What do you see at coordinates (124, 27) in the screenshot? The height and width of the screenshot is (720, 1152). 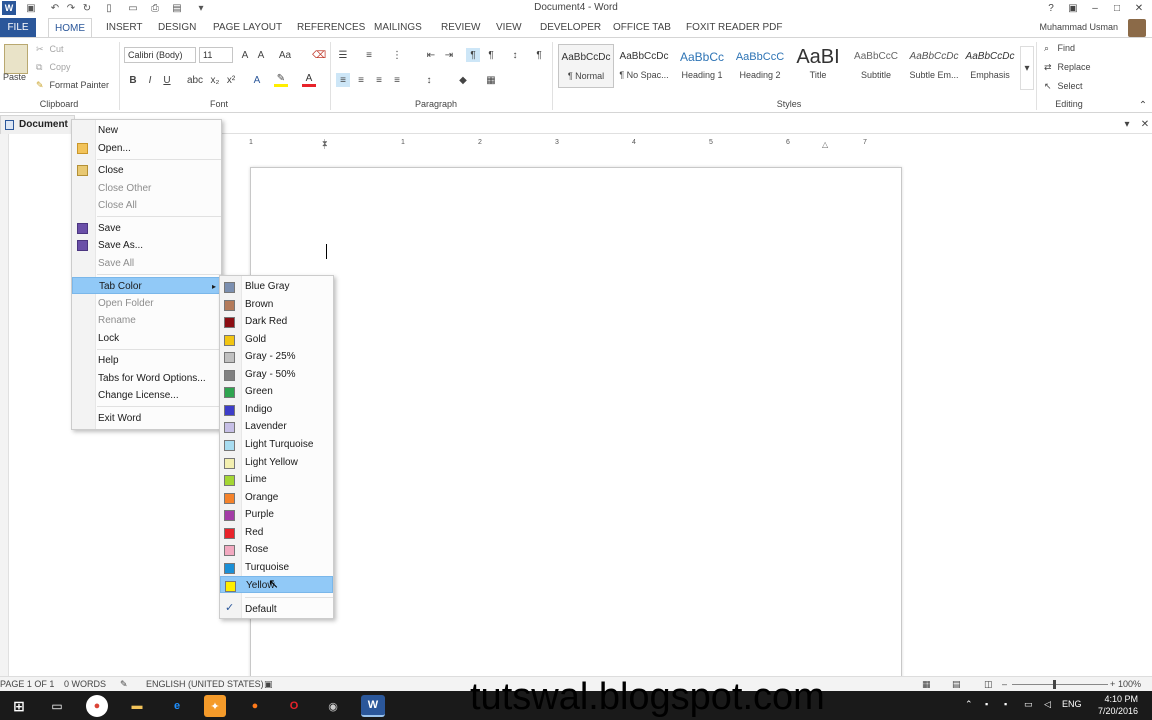 I see `tab-insert: INSERT` at bounding box center [124, 27].